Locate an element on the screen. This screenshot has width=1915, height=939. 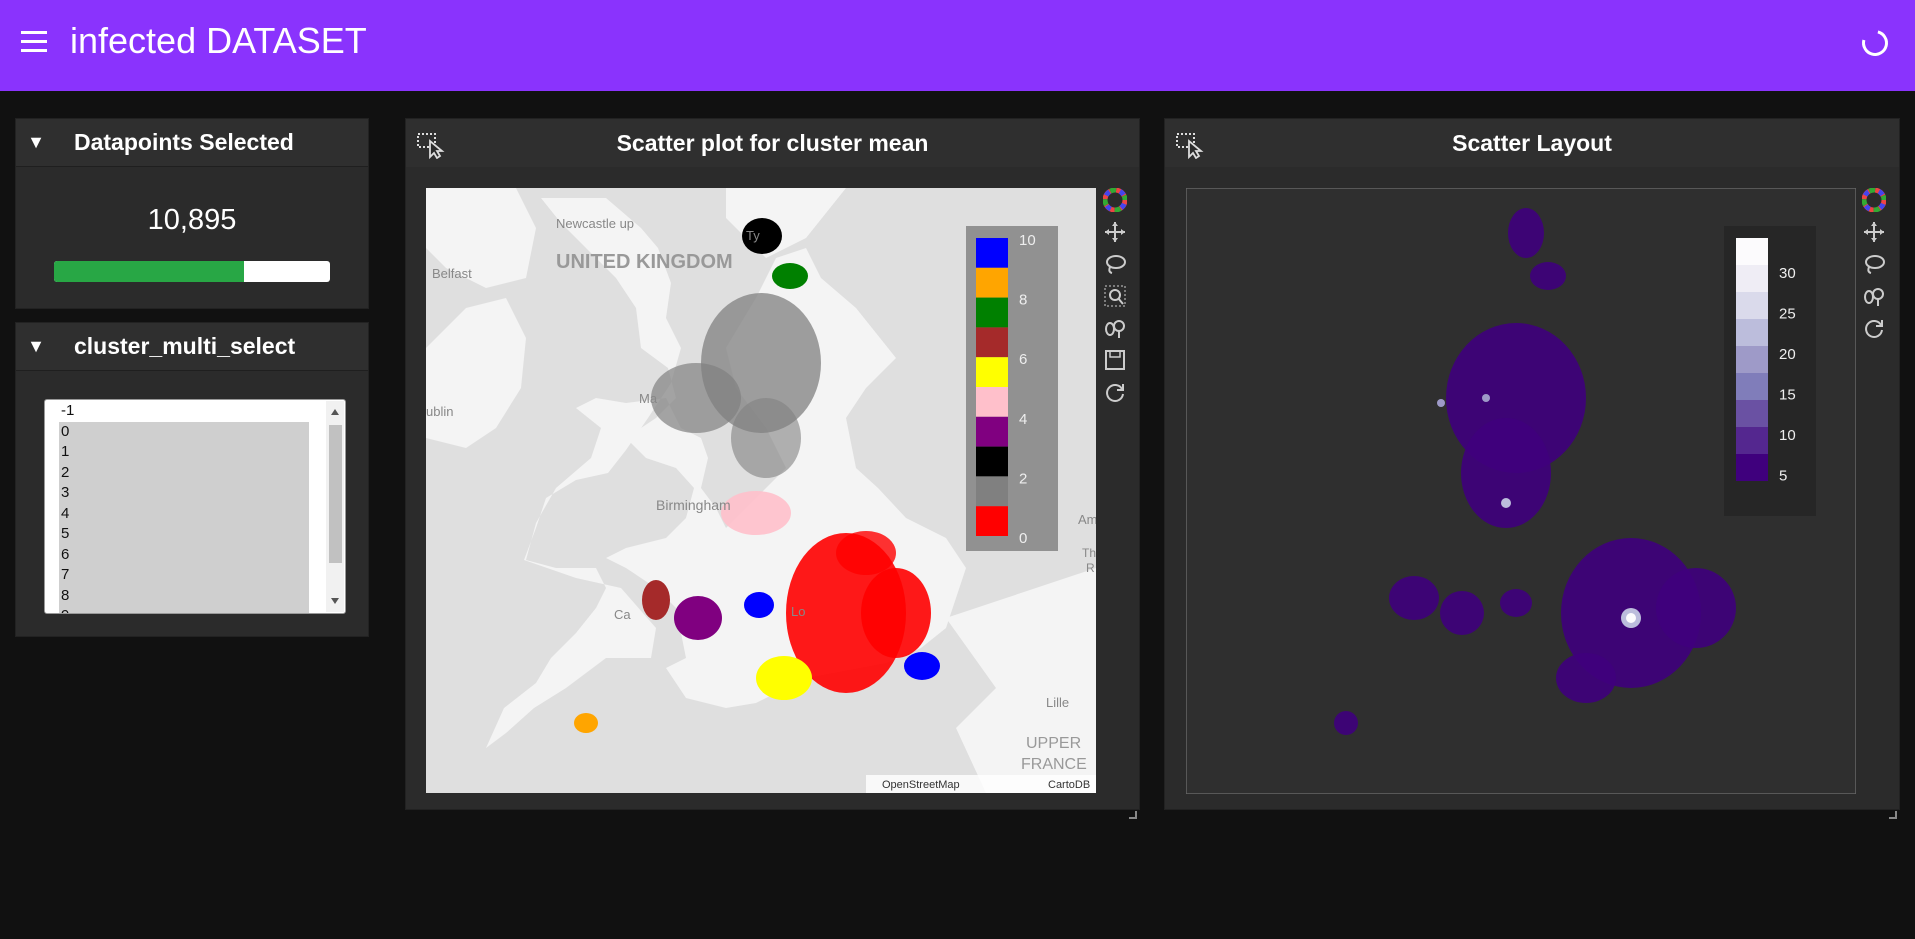
map-label-th: Th is located at coordinates (1089, 553).